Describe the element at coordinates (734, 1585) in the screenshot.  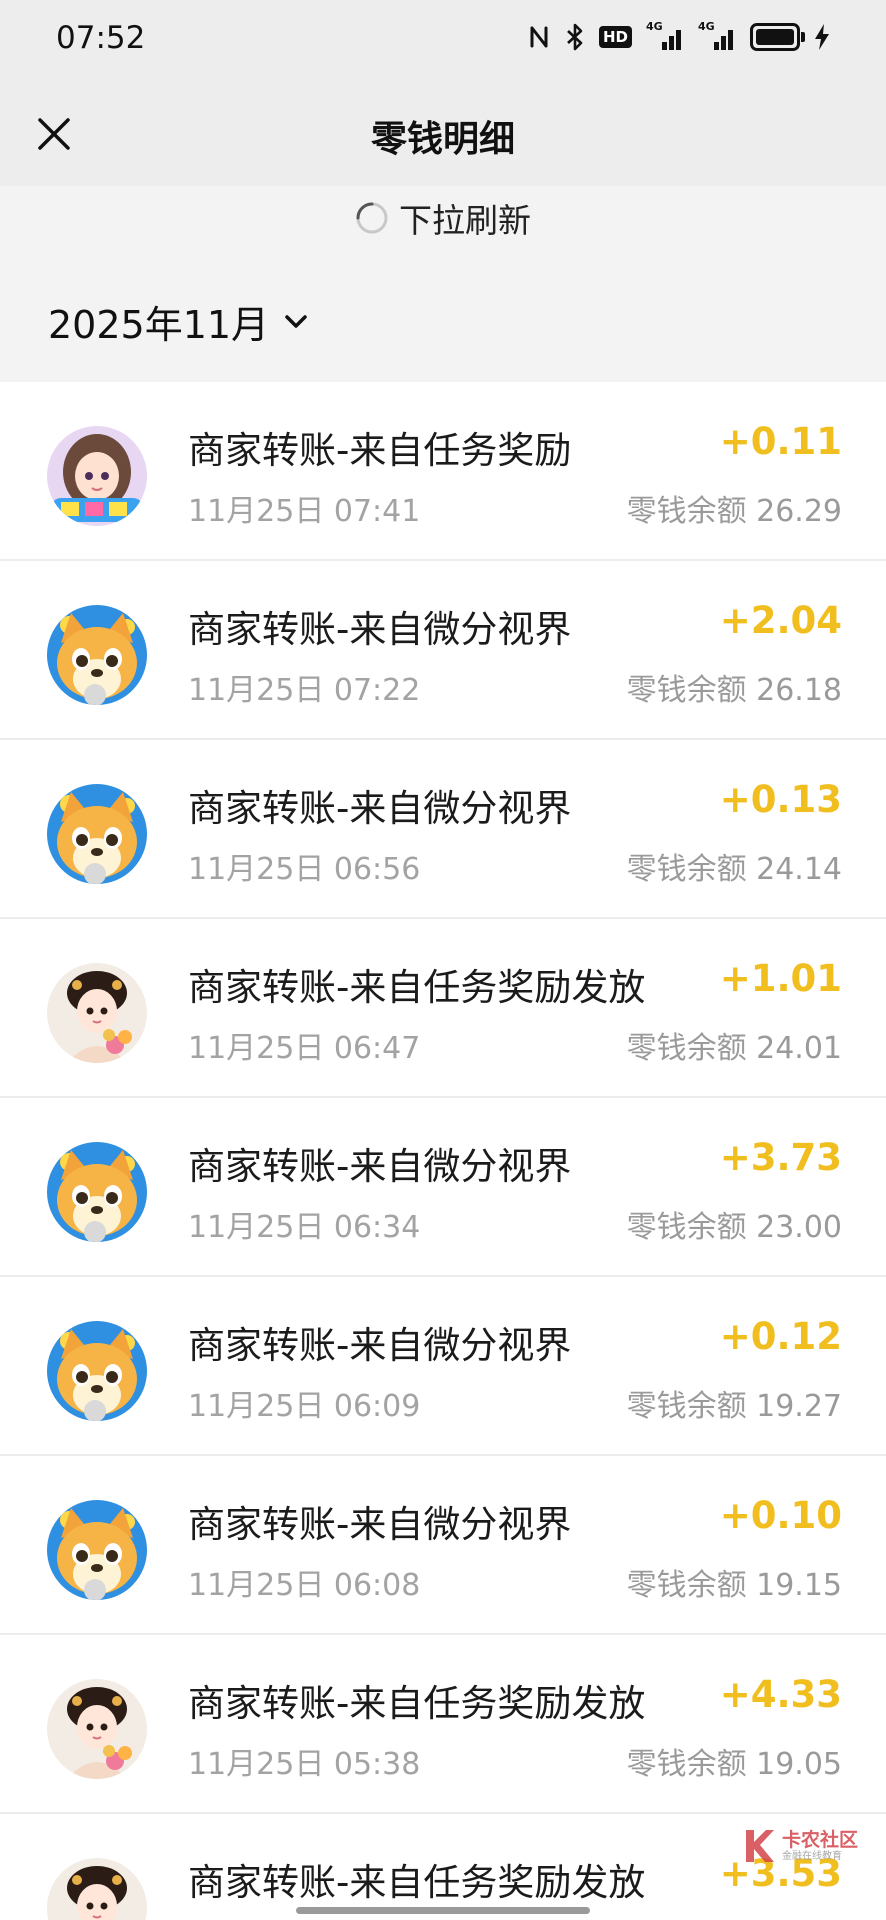
I see `transaction-balance: 零钱余额 19.15` at that location.